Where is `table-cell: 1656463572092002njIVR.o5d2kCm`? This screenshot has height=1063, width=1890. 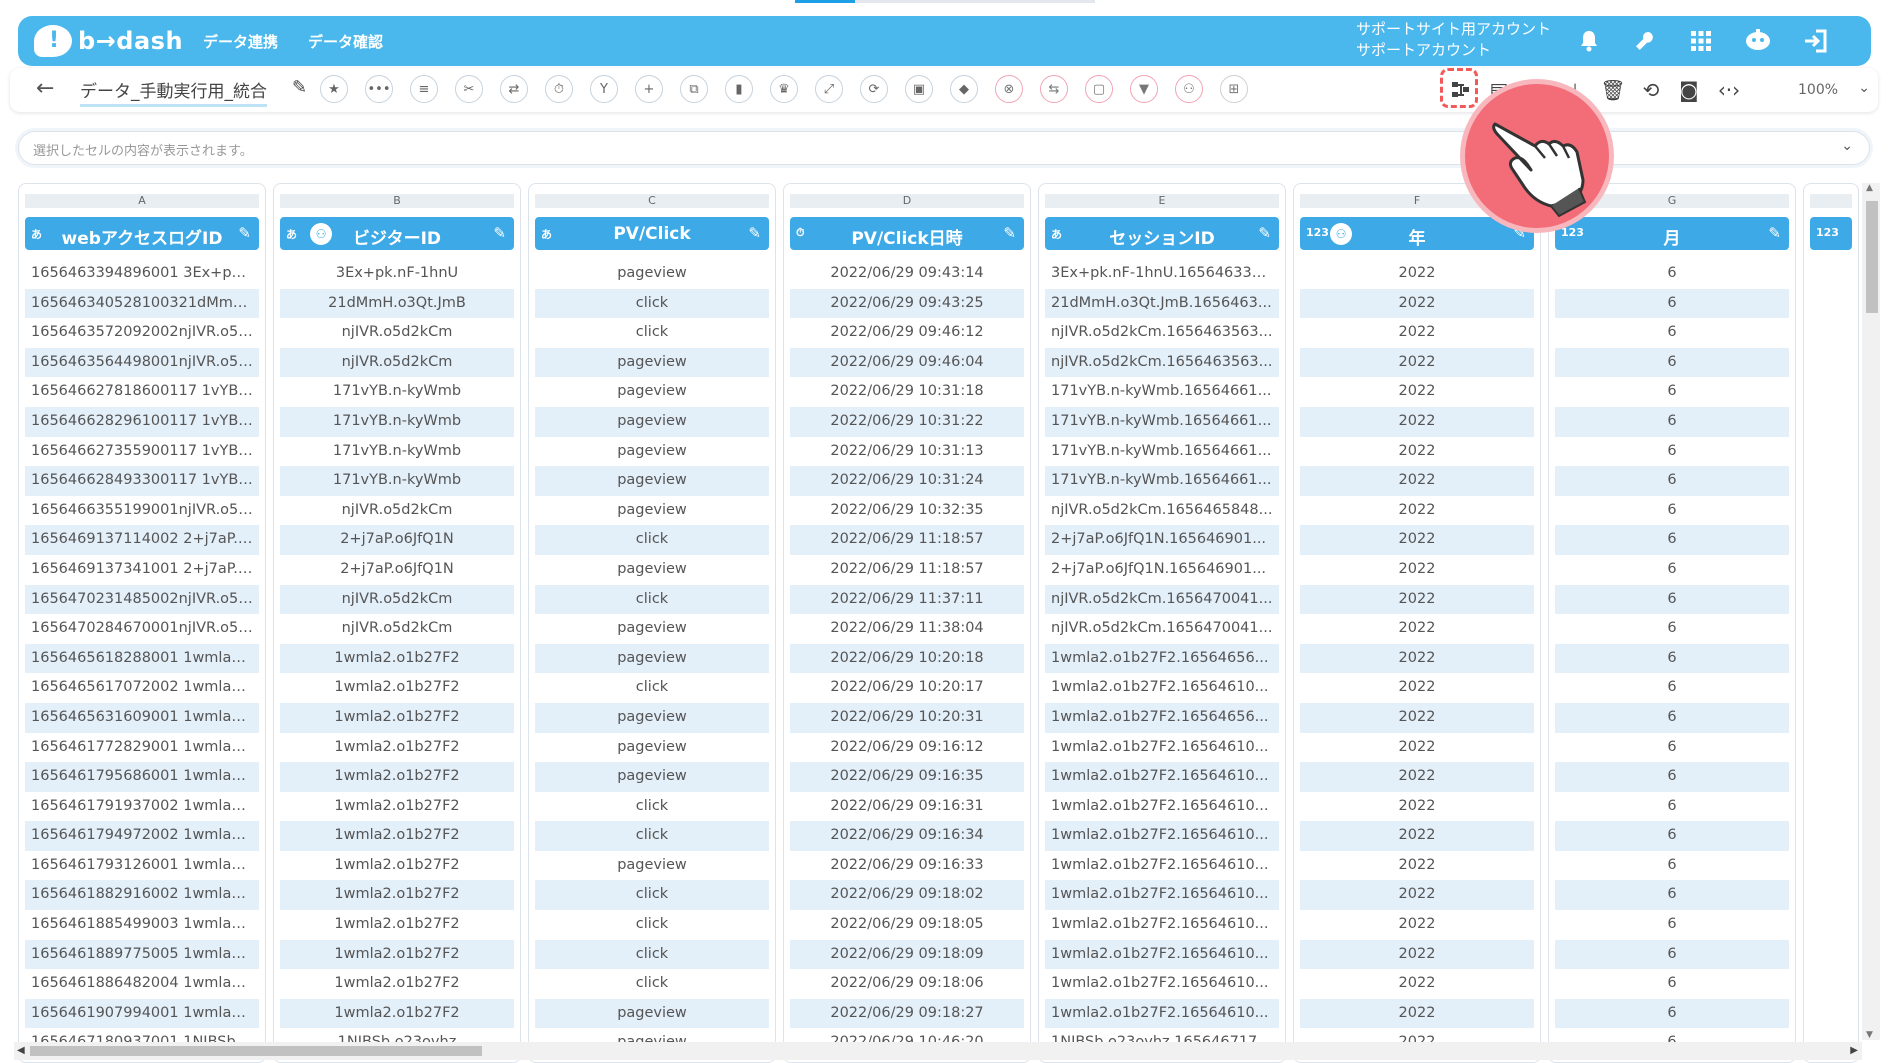 table-cell: 1656463572092002njIVR.o5d2kCm is located at coordinates (142, 333).